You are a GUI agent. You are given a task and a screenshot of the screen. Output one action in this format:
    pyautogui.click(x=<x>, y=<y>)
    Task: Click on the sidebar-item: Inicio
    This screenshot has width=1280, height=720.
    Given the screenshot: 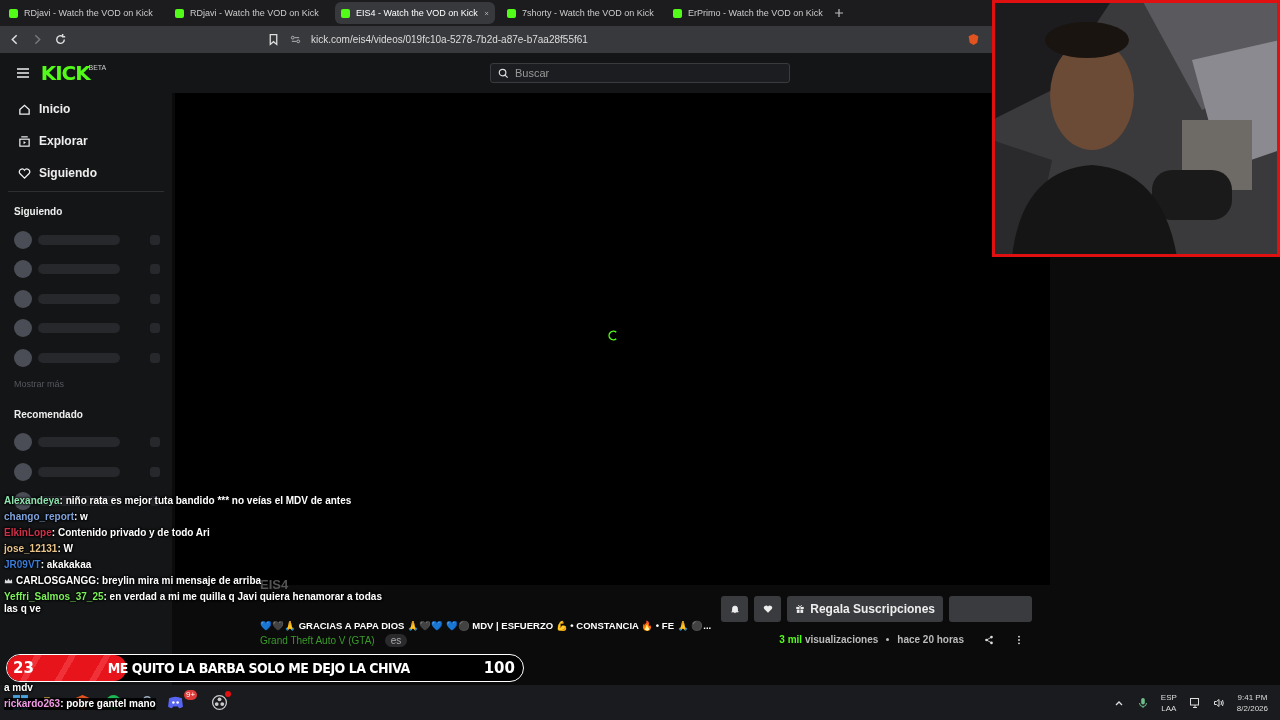 What is the action you would take?
    pyautogui.click(x=86, y=109)
    